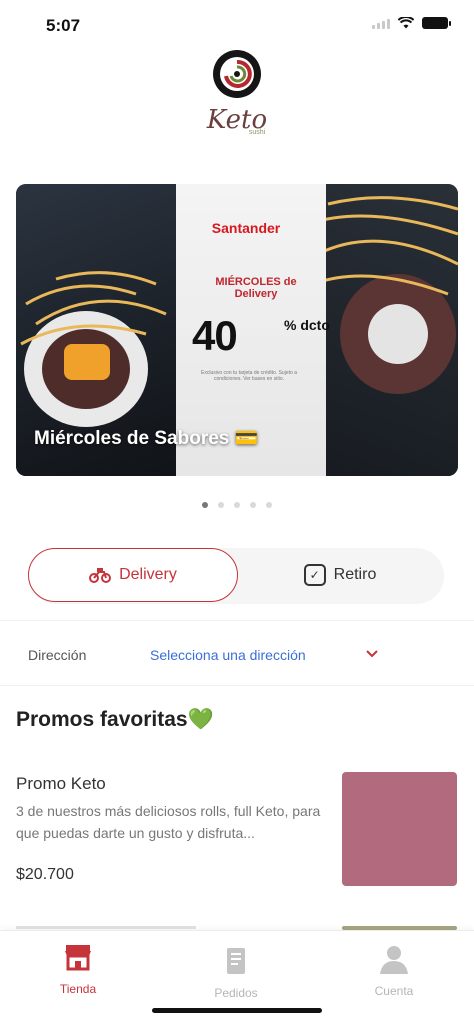 This screenshot has height=1024, width=474. Describe the element at coordinates (382, 330) in the screenshot. I see `banner-sushi-image-right` at that location.